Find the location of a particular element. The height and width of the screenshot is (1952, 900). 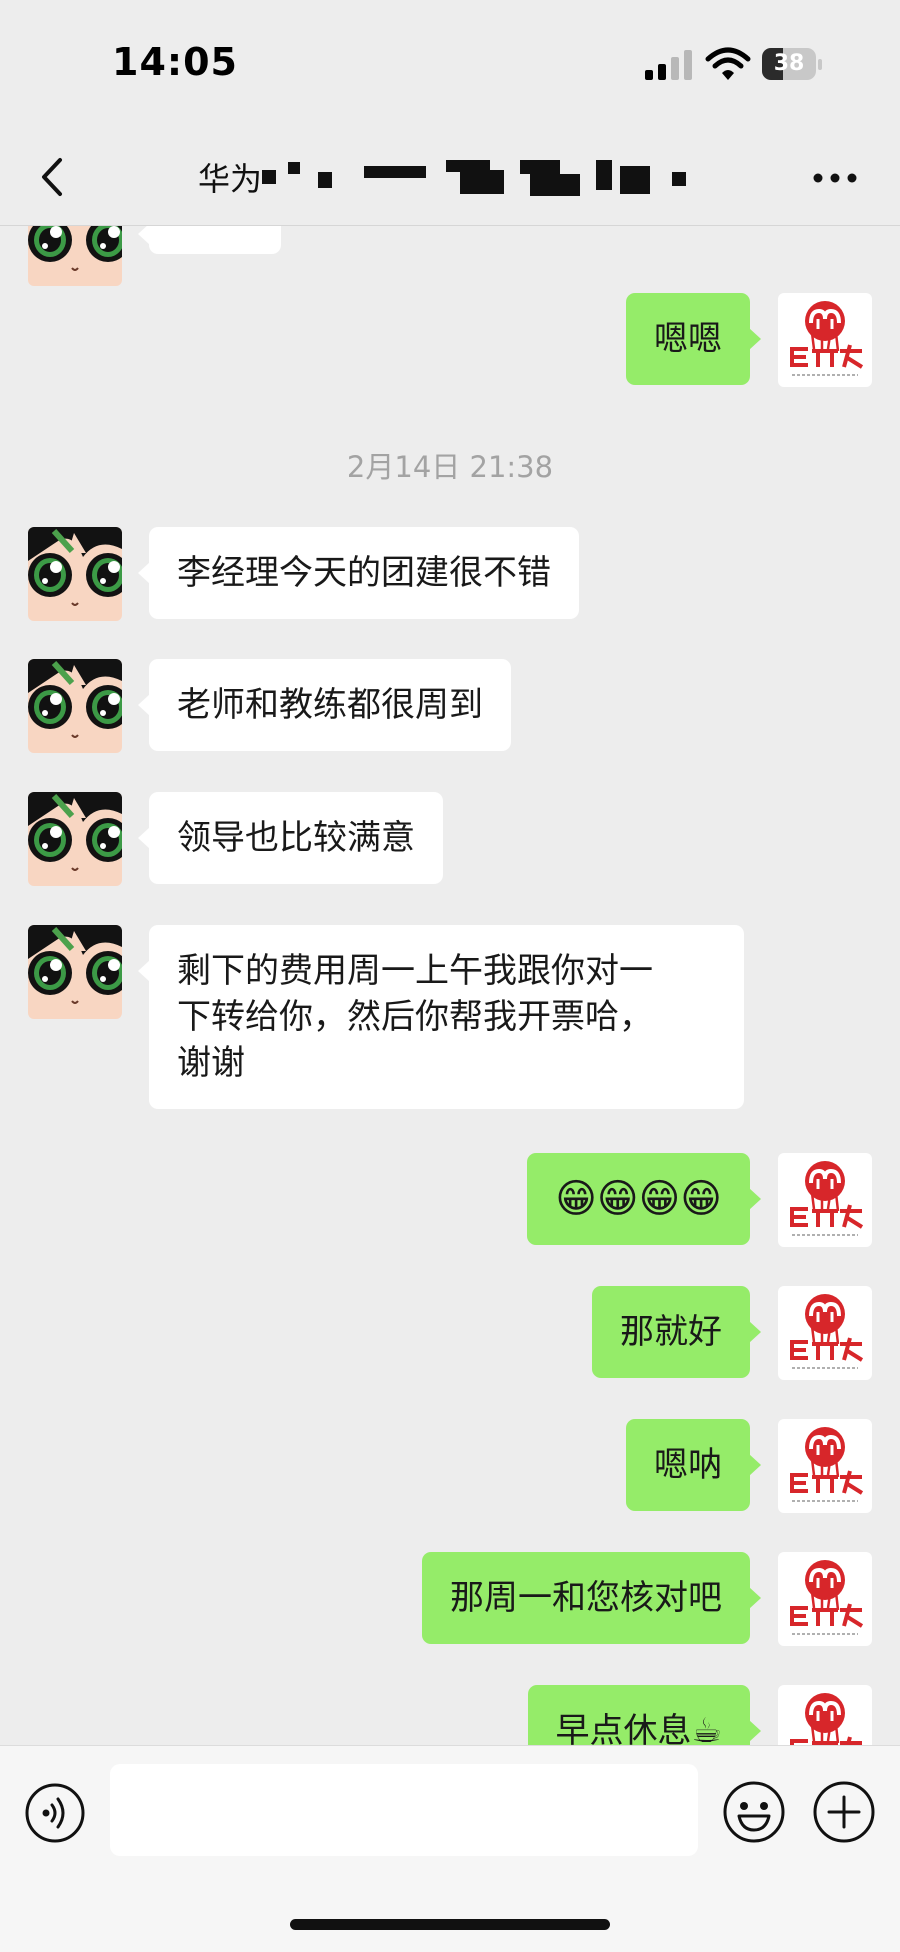

message-bubble-incoming: 李经理今天的团建很不错 is located at coordinates (358, 573).